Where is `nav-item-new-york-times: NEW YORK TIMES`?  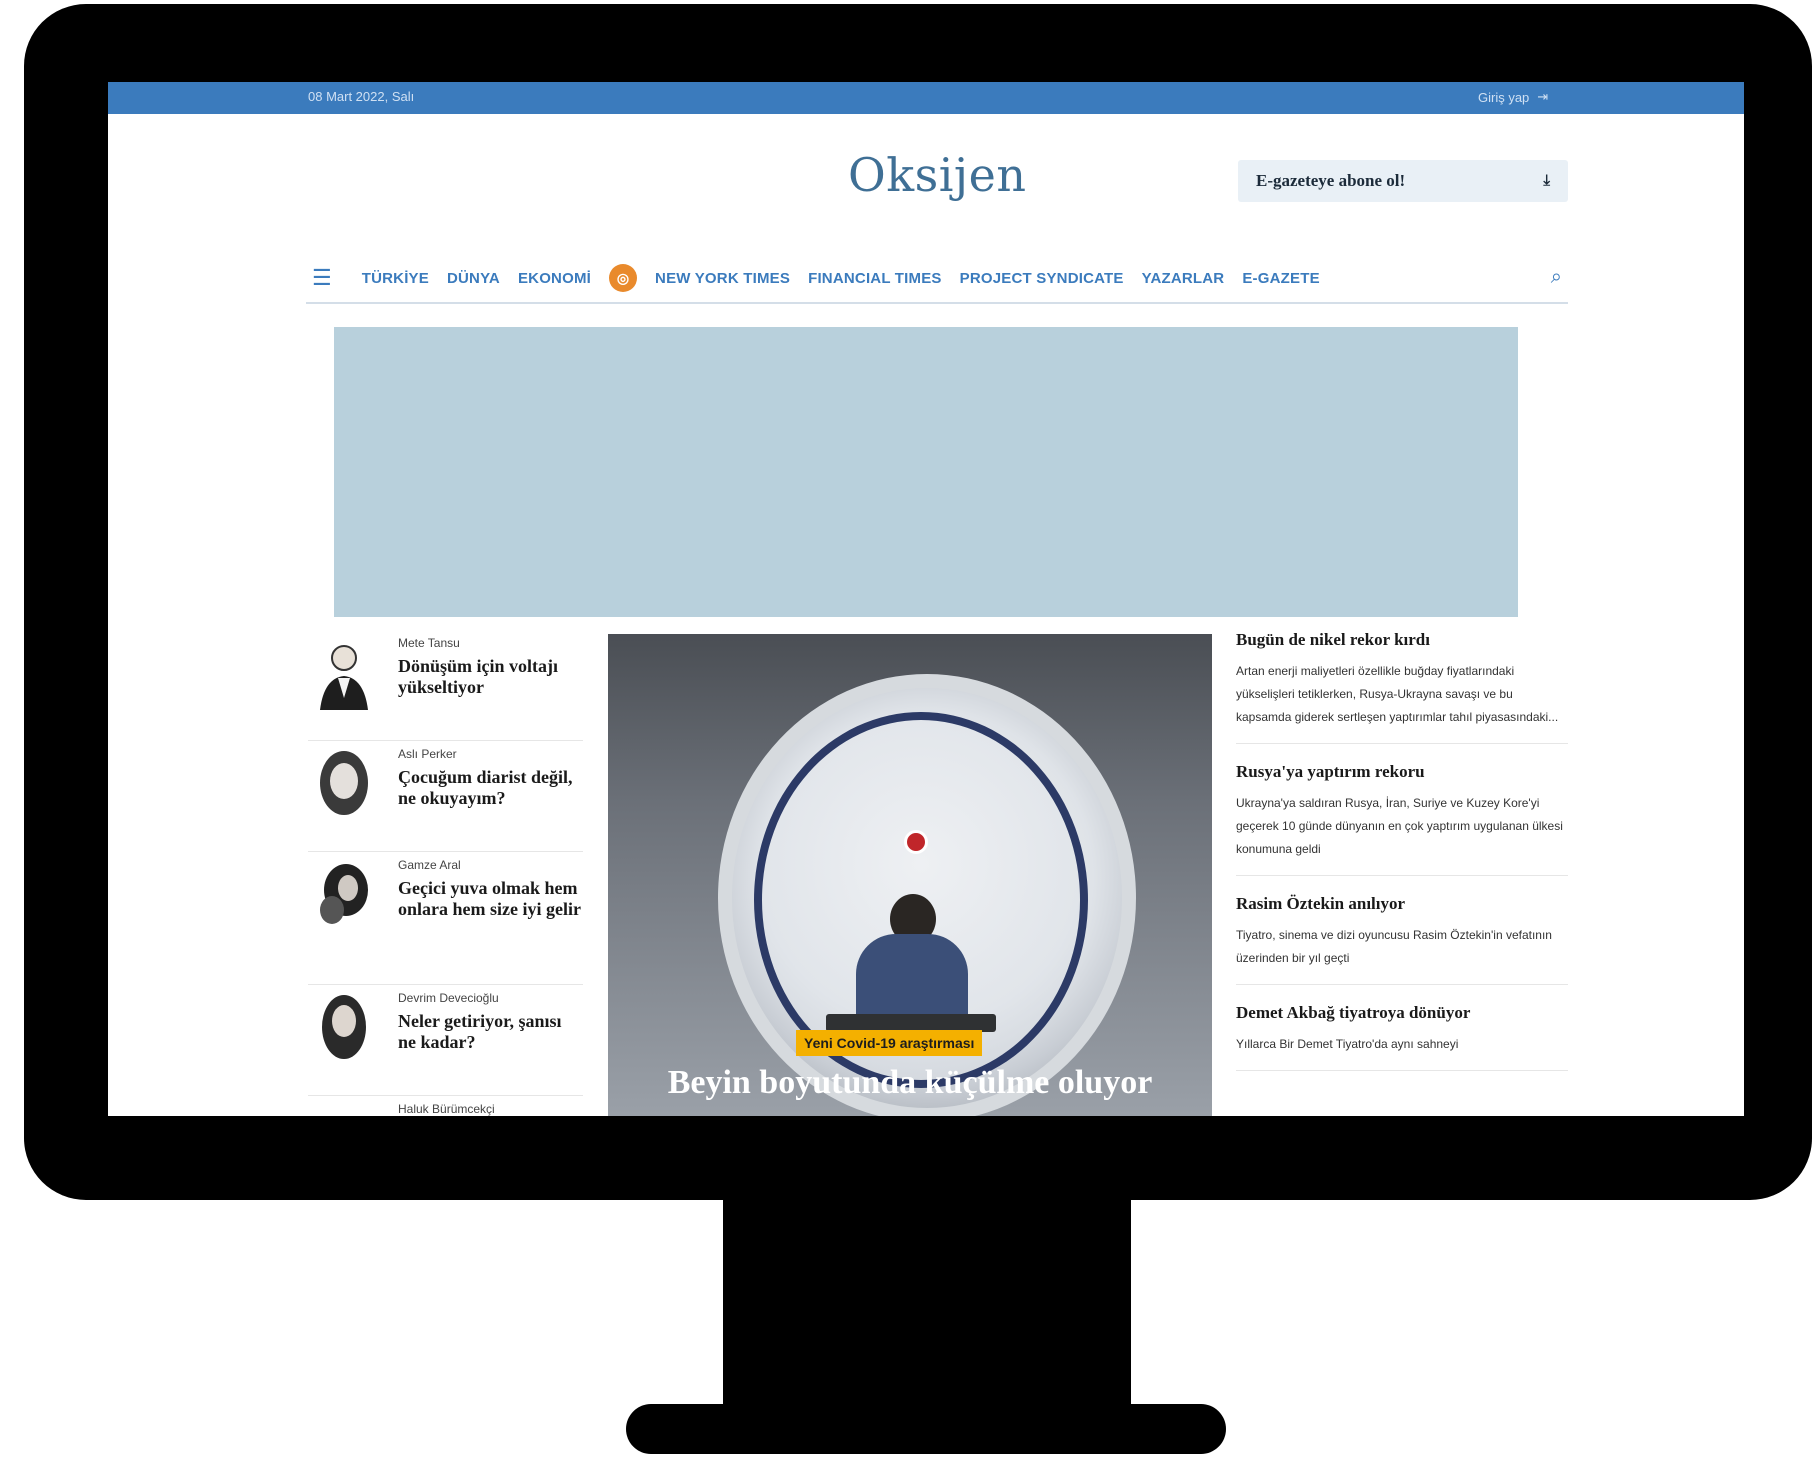 nav-item-new-york-times: NEW YORK TIMES is located at coordinates (722, 278).